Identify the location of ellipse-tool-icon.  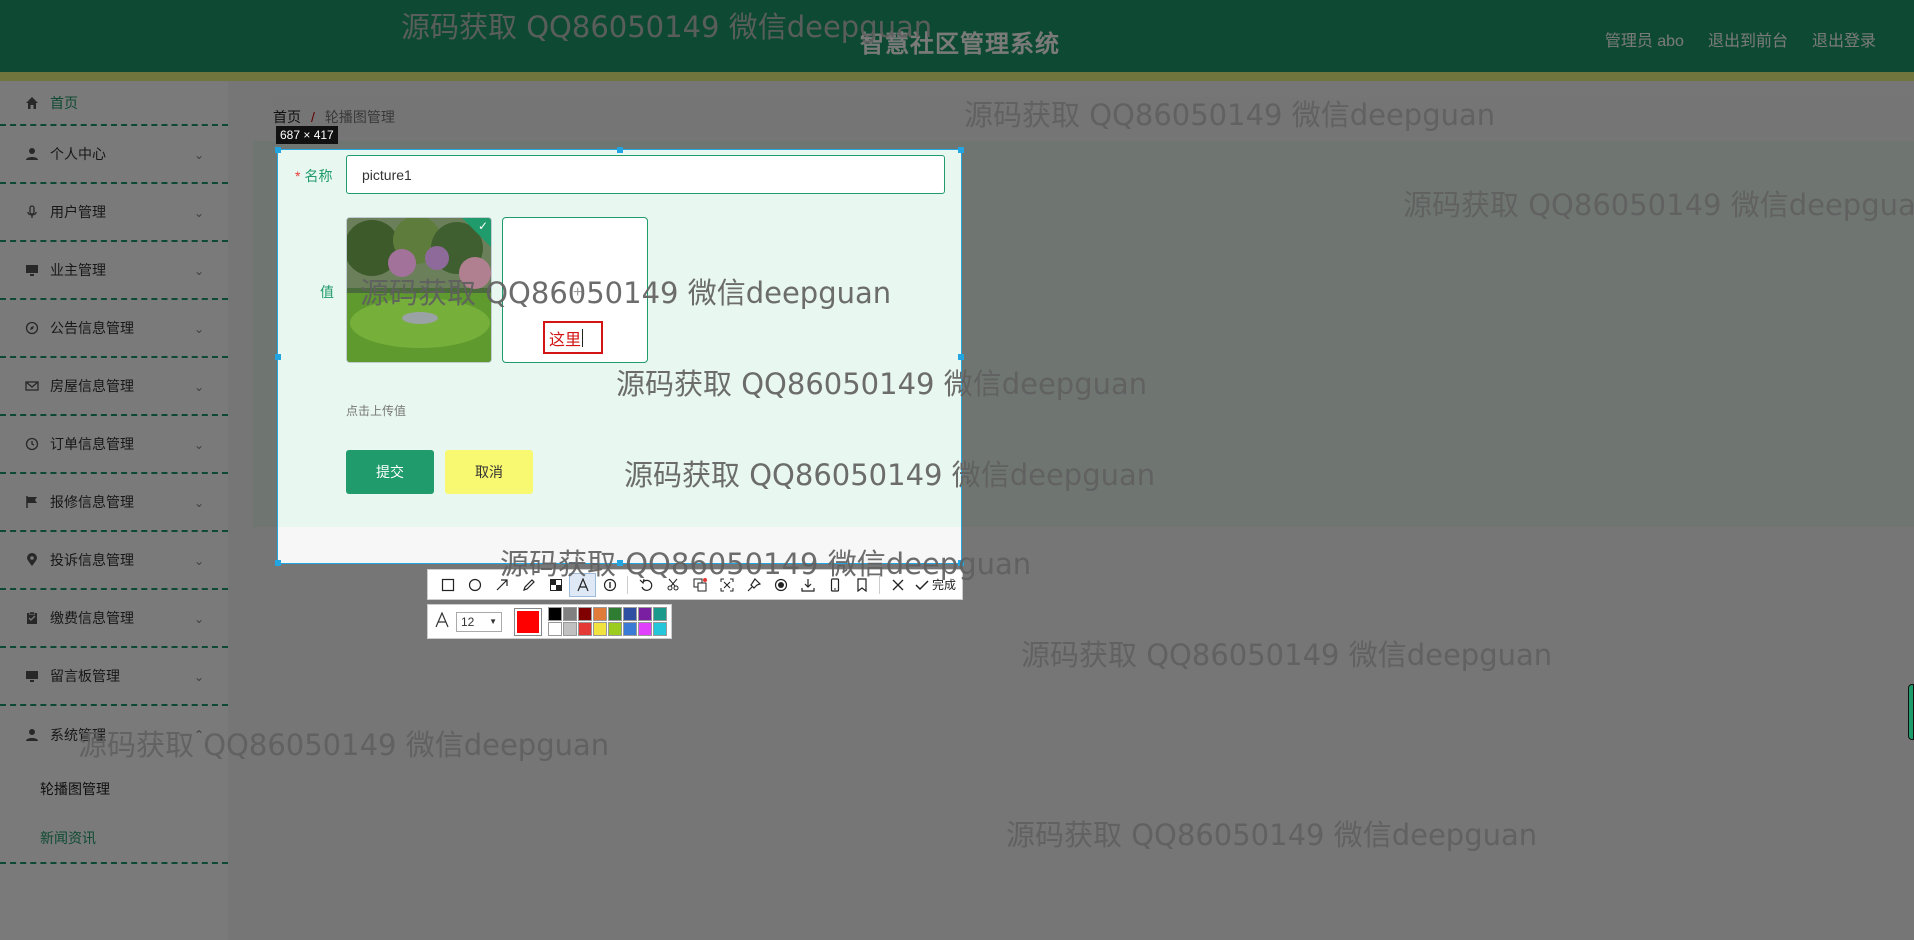
(474, 585).